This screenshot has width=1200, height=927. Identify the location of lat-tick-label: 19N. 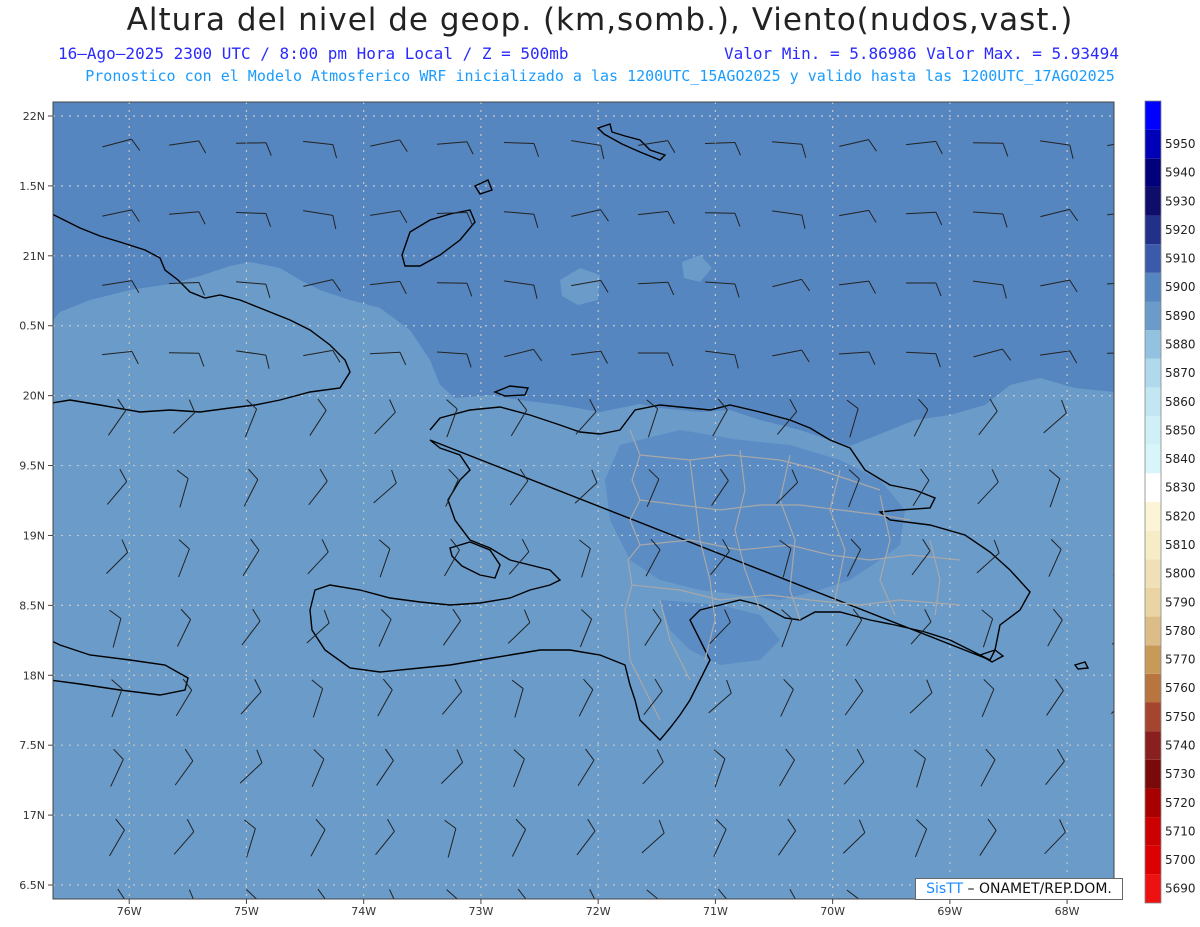
(34, 535).